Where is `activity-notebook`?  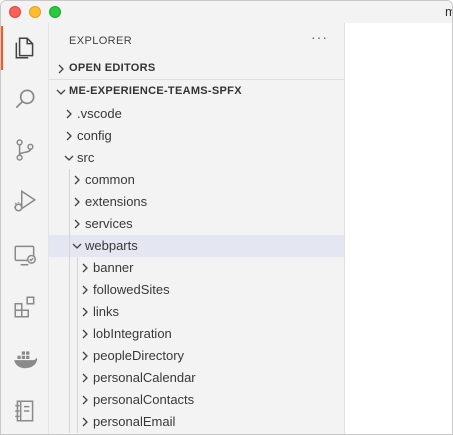
activity-notebook is located at coordinates (24, 411).